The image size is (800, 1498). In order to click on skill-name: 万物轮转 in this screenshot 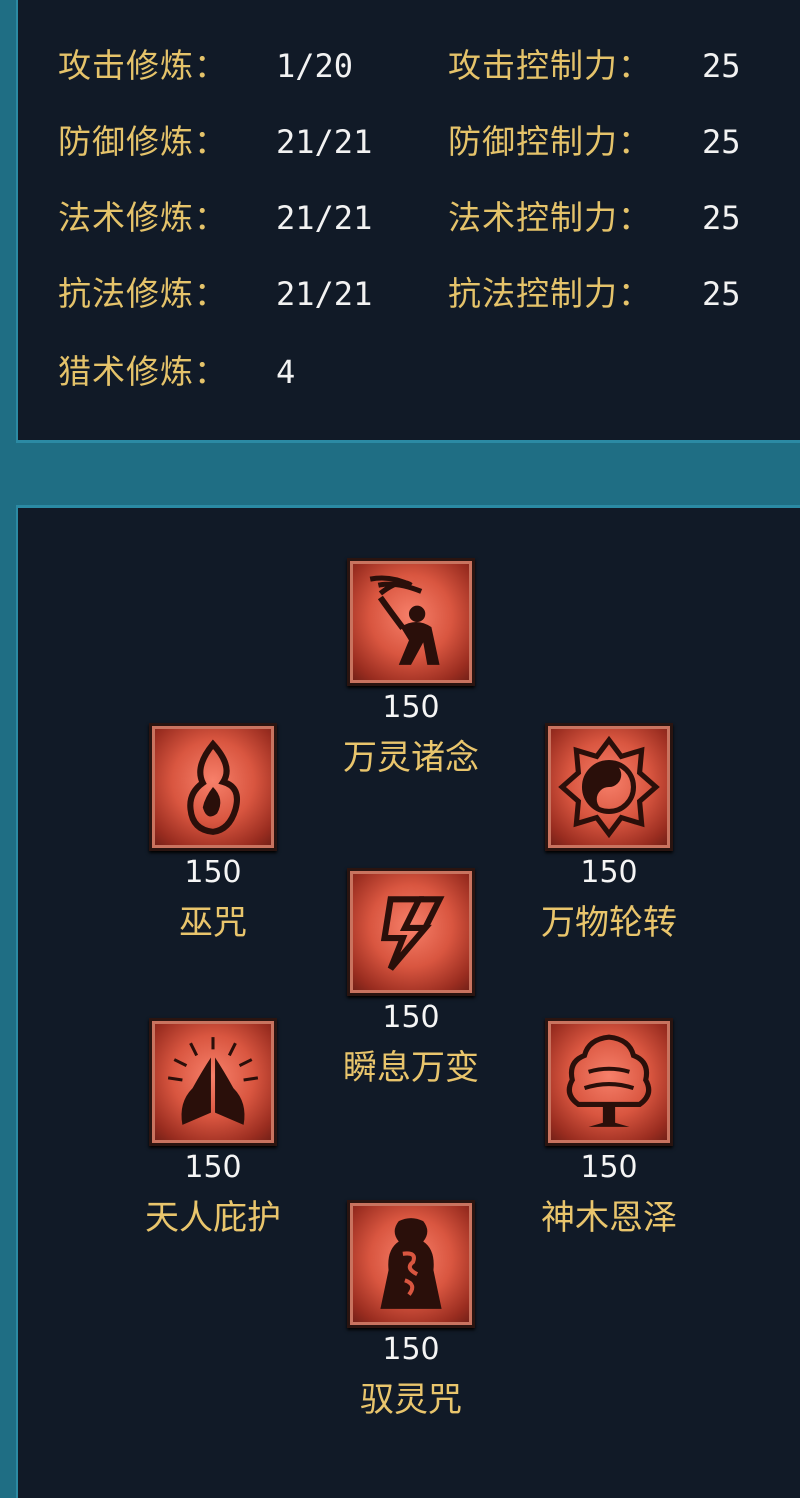, I will do `click(609, 923)`.